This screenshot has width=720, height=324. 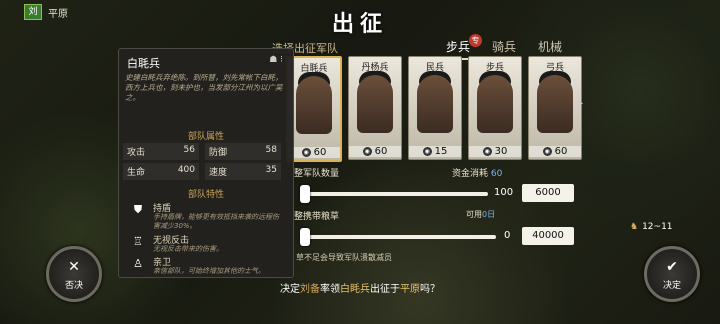 I want to click on close-icon: ✕, so click(x=74, y=267).